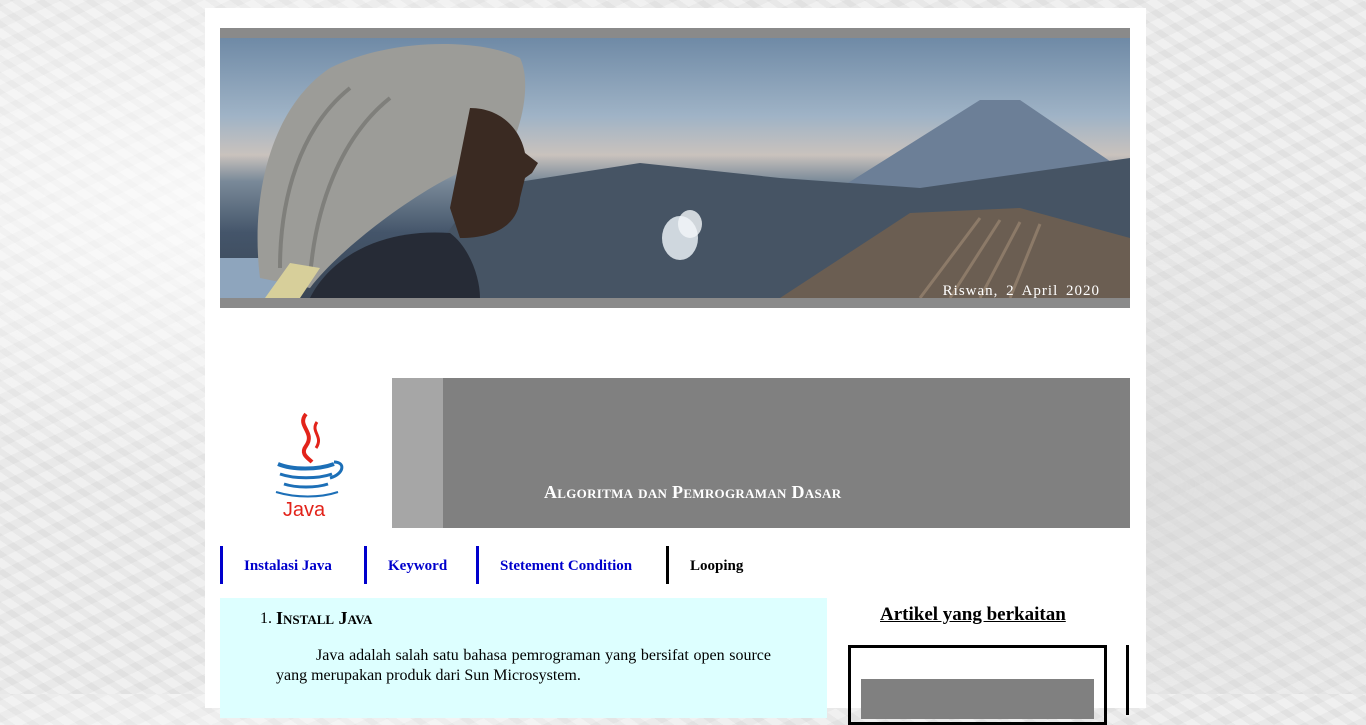  I want to click on article-heading: Install Java, so click(324, 618).